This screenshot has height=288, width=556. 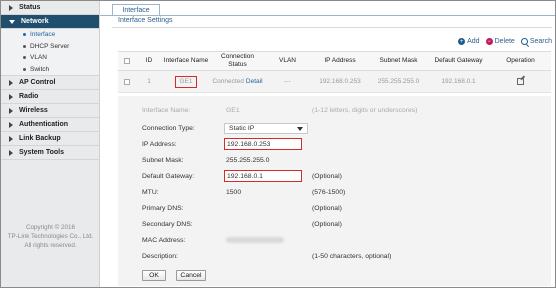 What do you see at coordinates (266, 128) in the screenshot?
I see `connection-type-select: Static IP` at bounding box center [266, 128].